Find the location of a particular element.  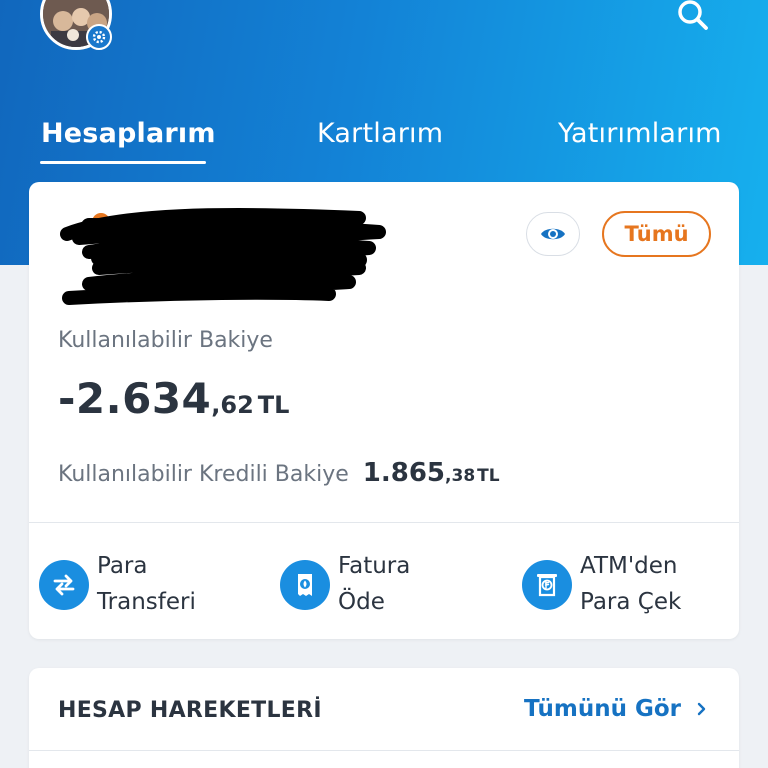

action-label-line1: Fatura is located at coordinates (374, 566).